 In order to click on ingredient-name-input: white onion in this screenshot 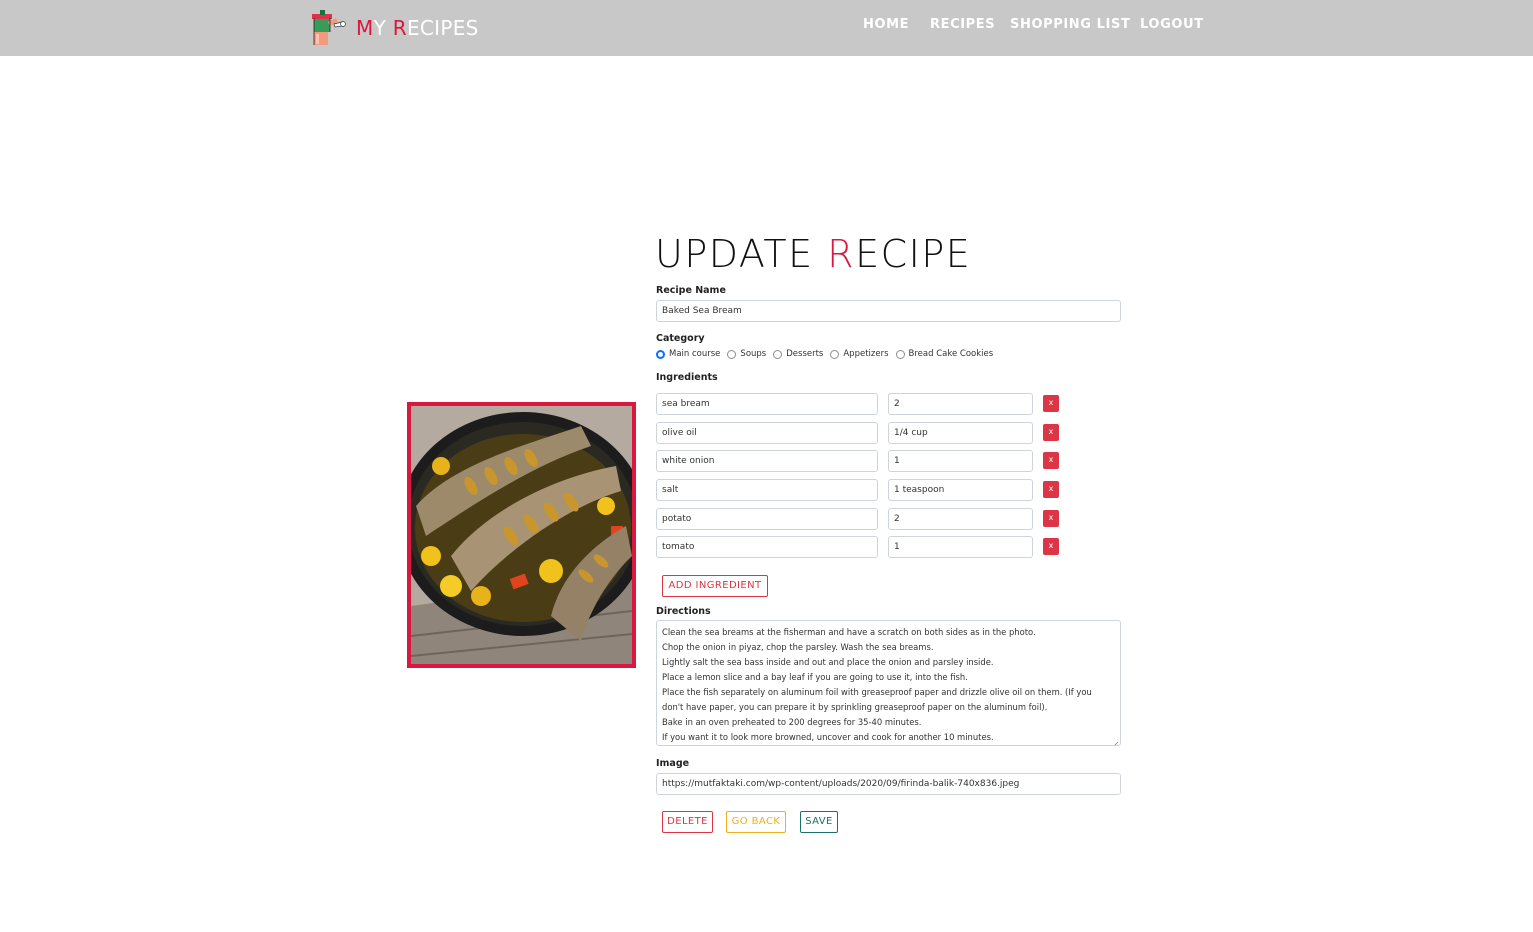, I will do `click(767, 461)`.